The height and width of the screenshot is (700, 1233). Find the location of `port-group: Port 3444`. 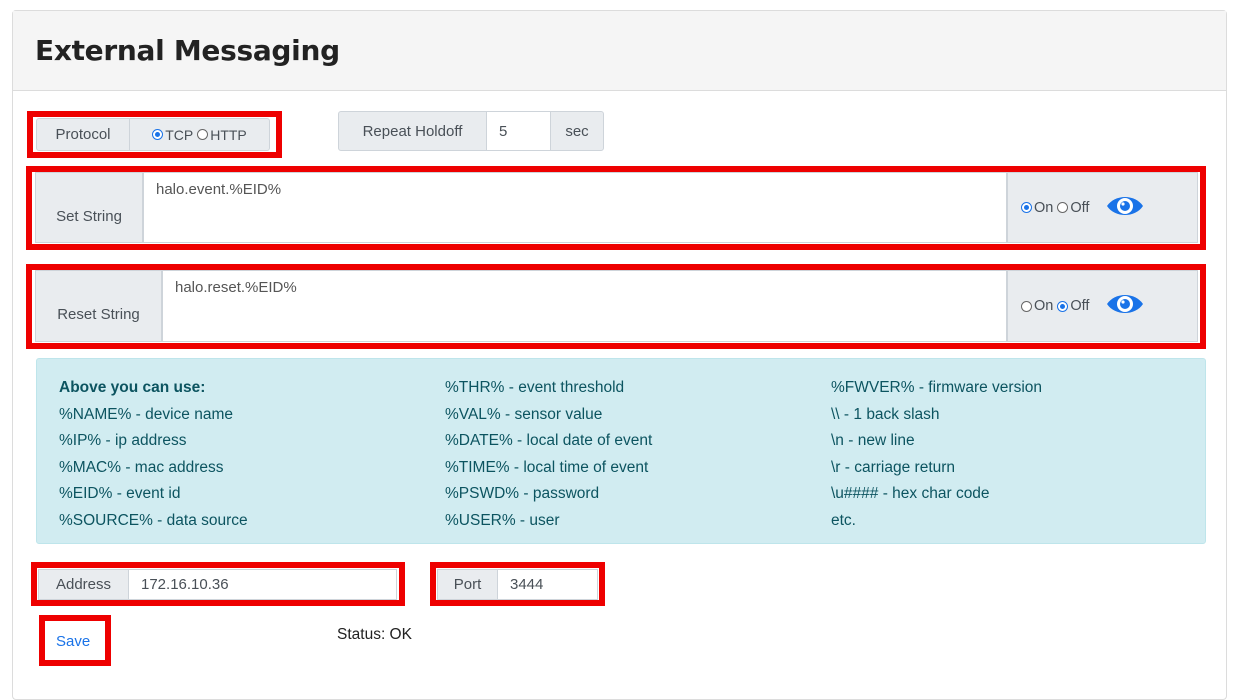

port-group: Port 3444 is located at coordinates (517, 584).